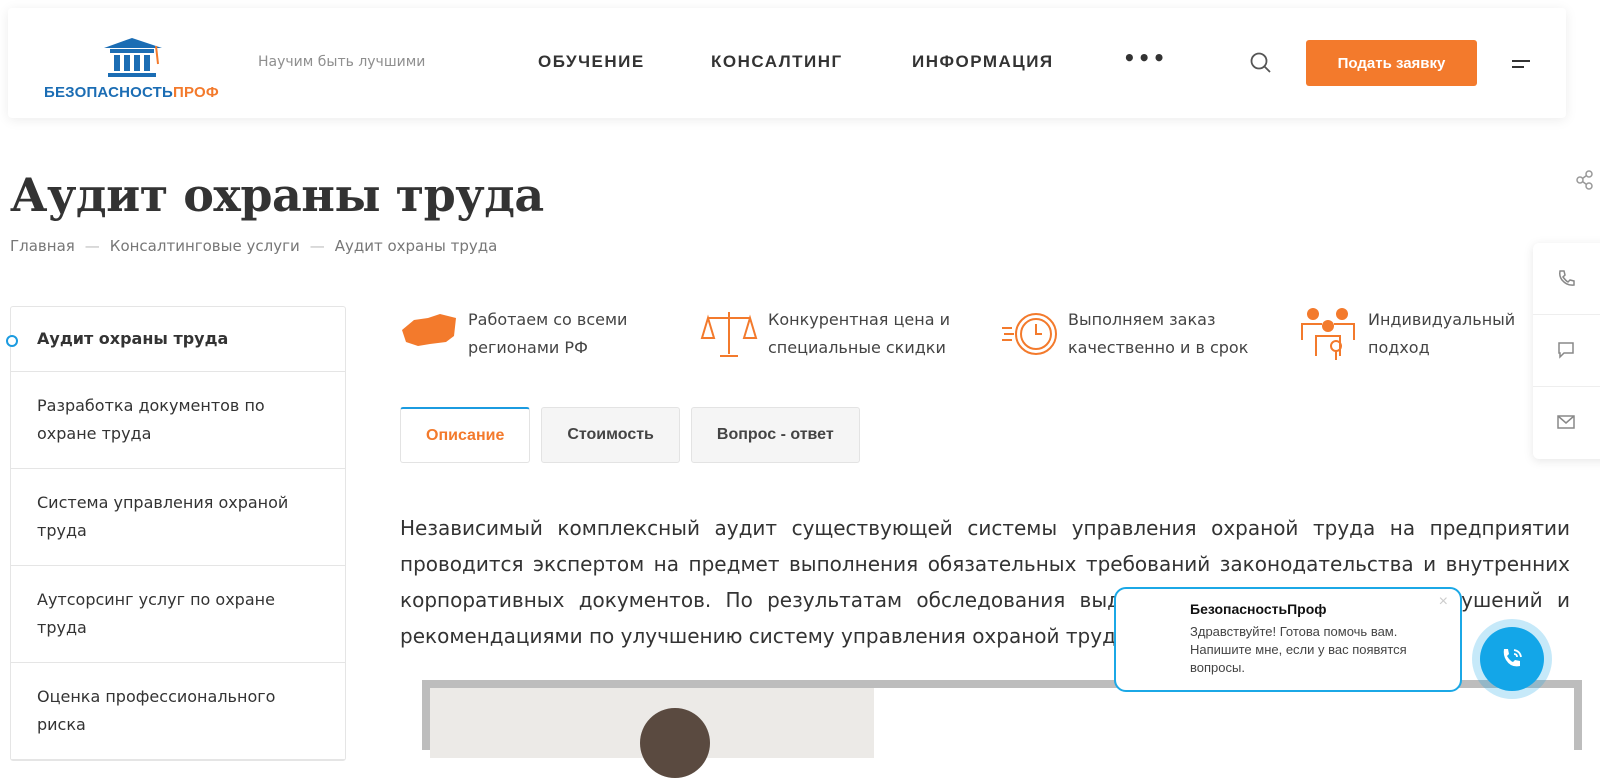  I want to click on scales-icon, so click(729, 334).